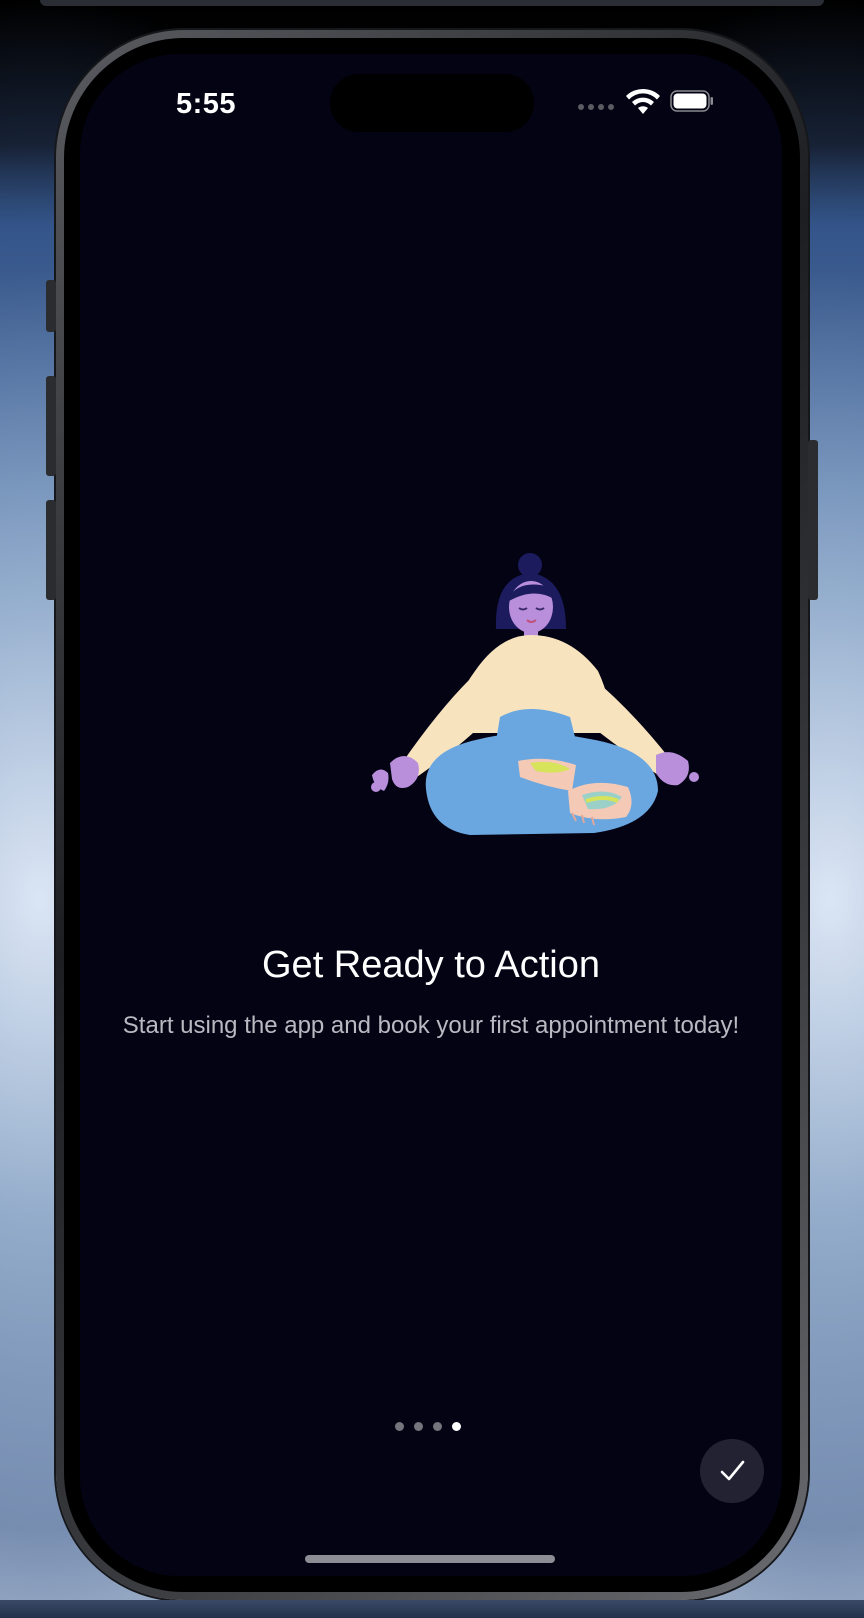  I want to click on signal-dots-icon, so click(596, 107).